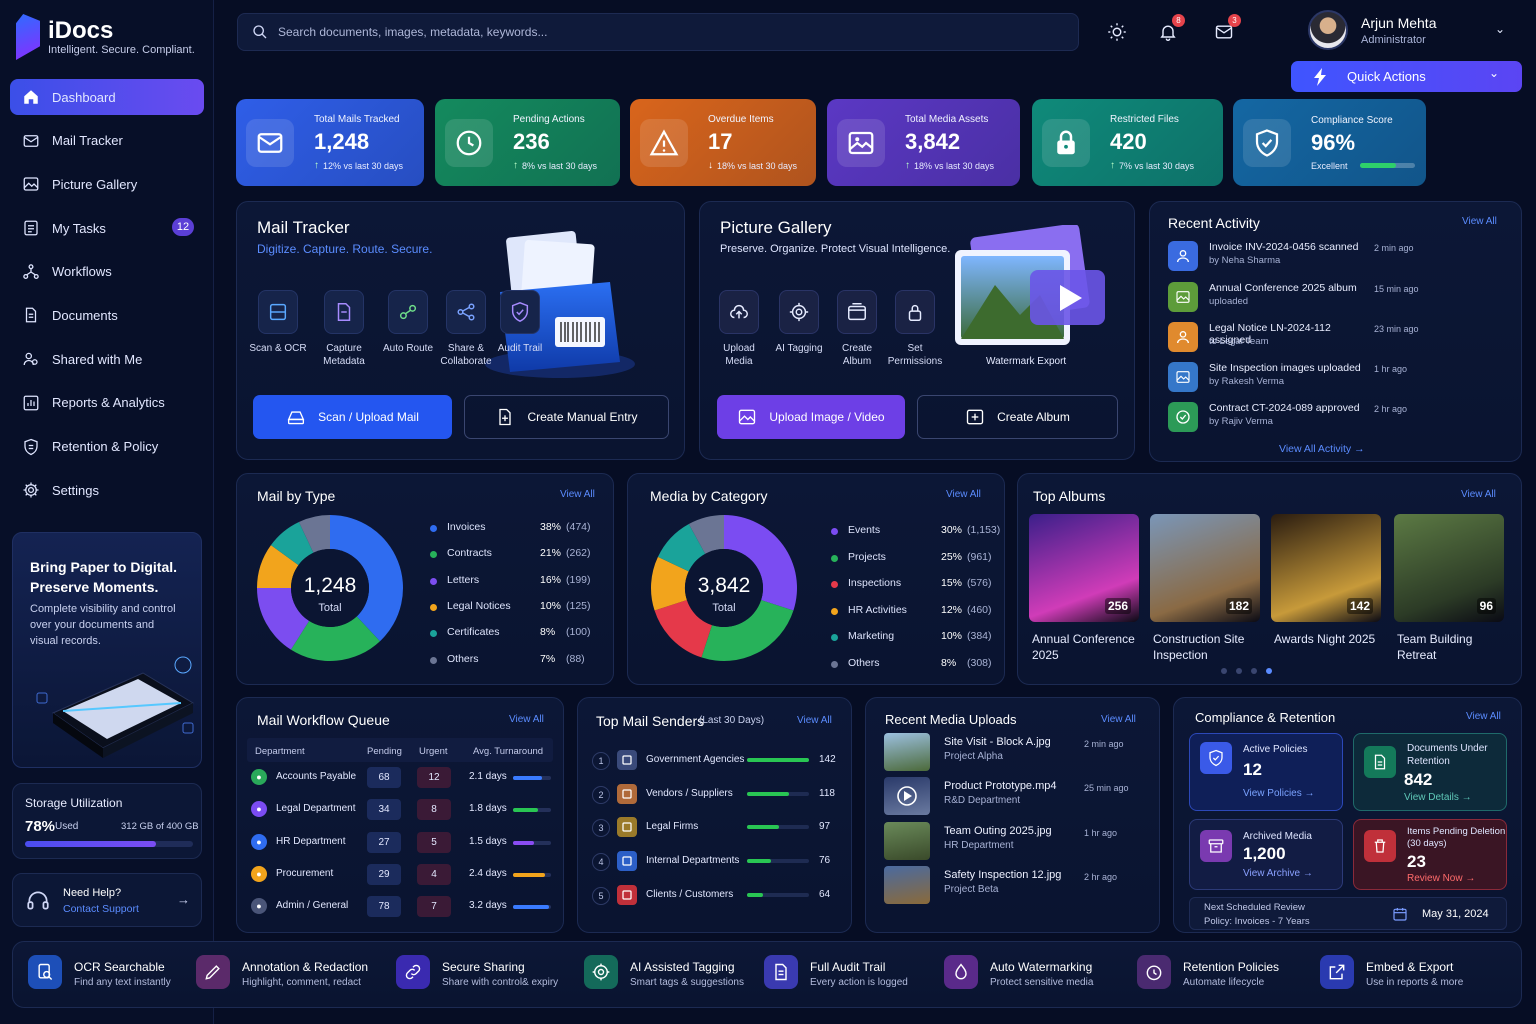 Image resolution: width=1536 pixels, height=1024 pixels. Describe the element at coordinates (1269, 671) in the screenshot. I see `carousel-dot-active` at that location.